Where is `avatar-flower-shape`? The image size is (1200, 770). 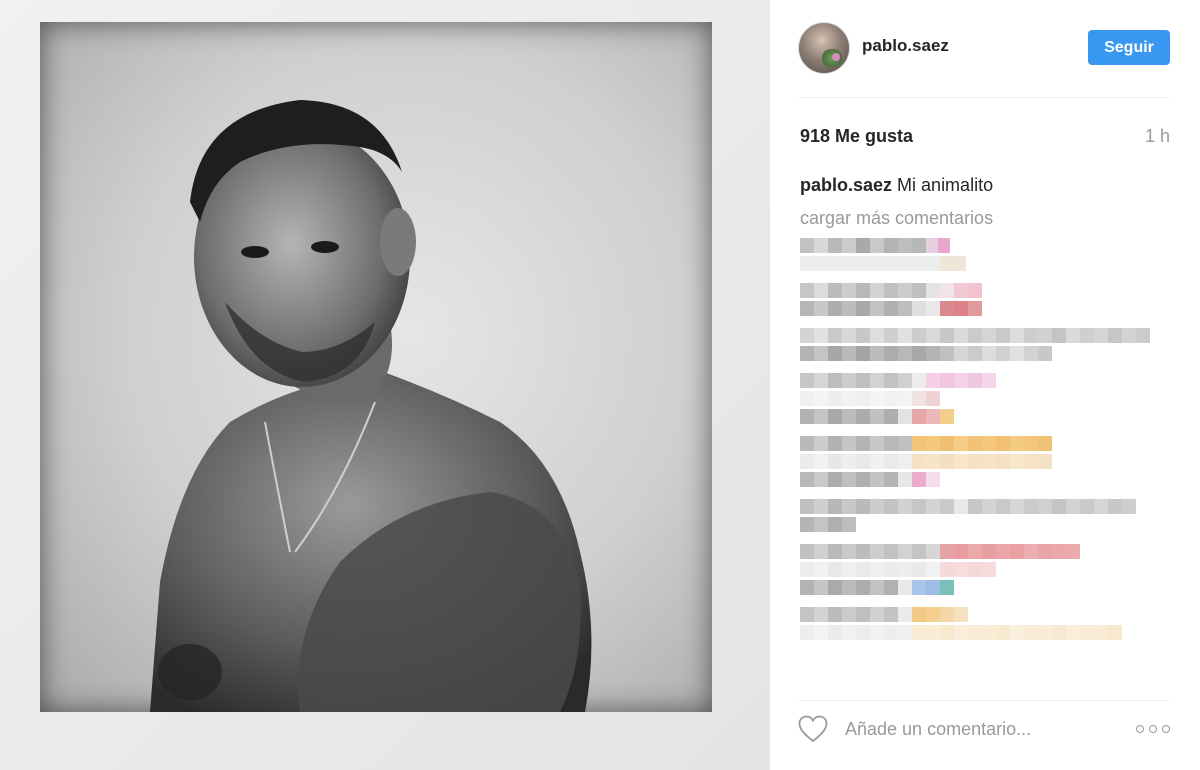
avatar-flower-shape is located at coordinates (836, 57).